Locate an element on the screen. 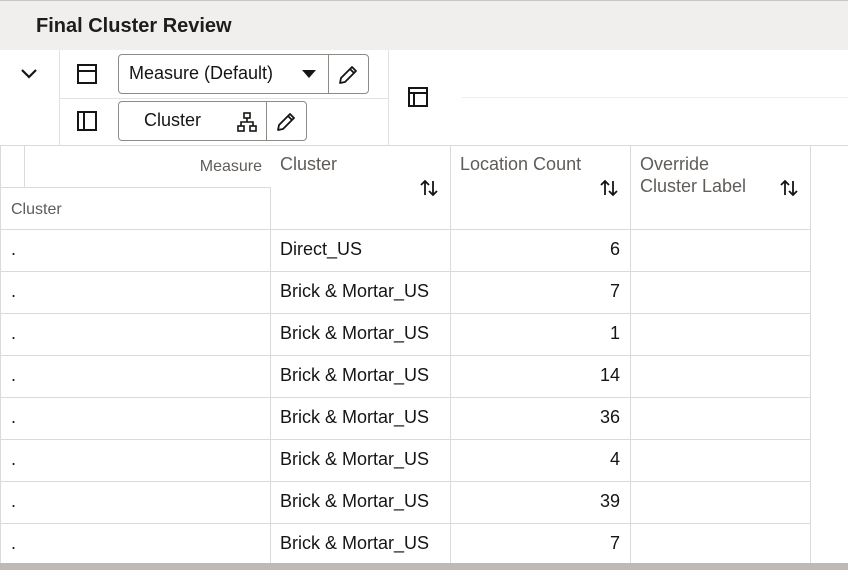 The image size is (848, 570). edit-measure-pencil-icon is located at coordinates (348, 75).